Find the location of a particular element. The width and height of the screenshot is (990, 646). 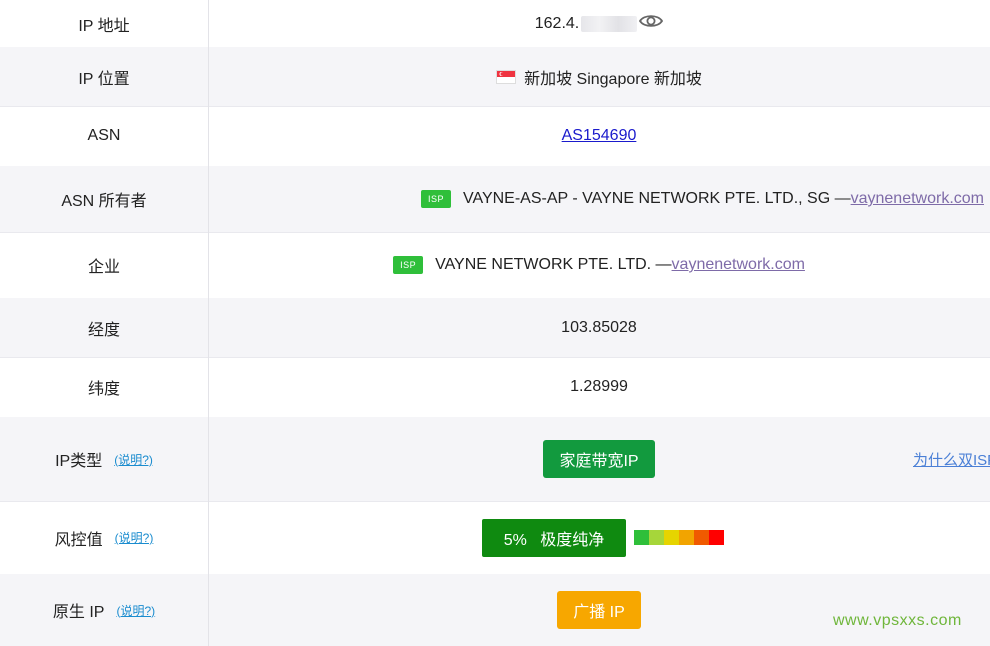

asn-owner-label: ASN 所有者 is located at coordinates (104, 199).